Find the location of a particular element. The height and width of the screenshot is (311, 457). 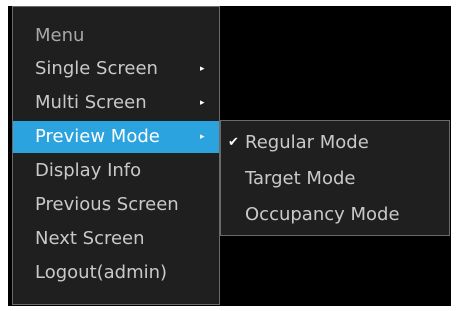

menu-item-preview-mode: Preview Mode ▸ is located at coordinates (116, 137).